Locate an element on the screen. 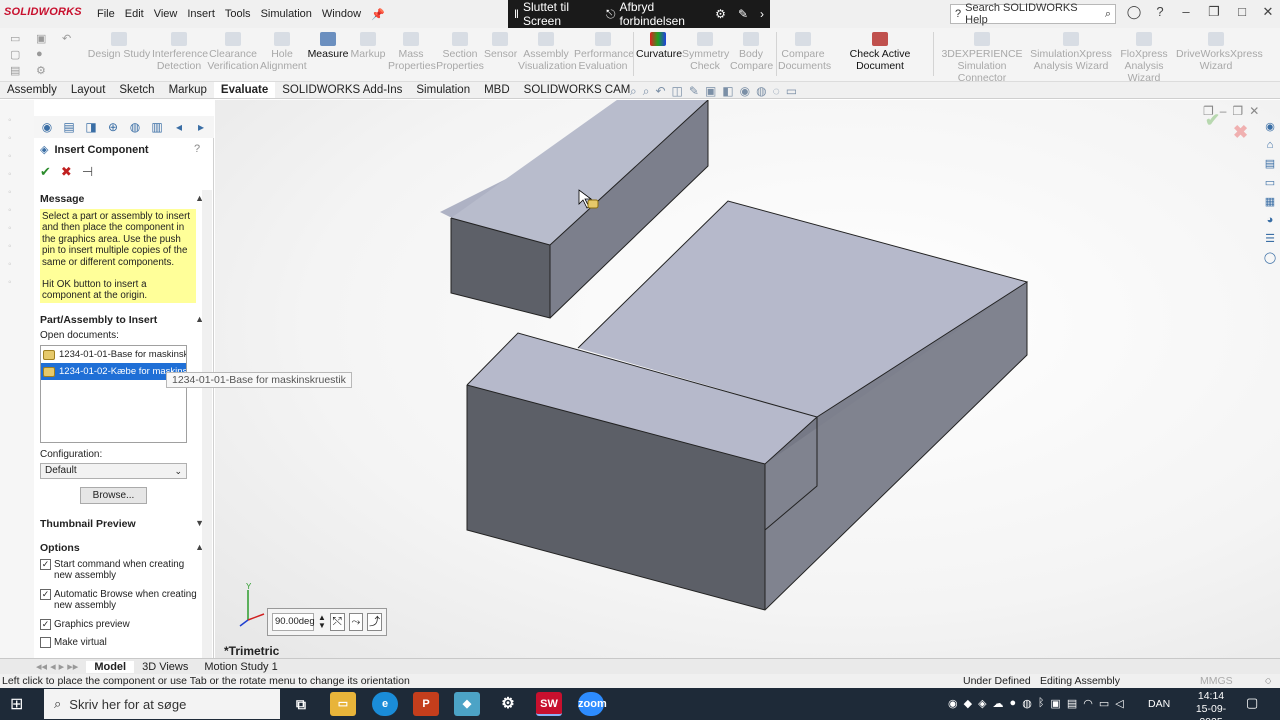  user-icon: ◯ is located at coordinates (1134, 14).